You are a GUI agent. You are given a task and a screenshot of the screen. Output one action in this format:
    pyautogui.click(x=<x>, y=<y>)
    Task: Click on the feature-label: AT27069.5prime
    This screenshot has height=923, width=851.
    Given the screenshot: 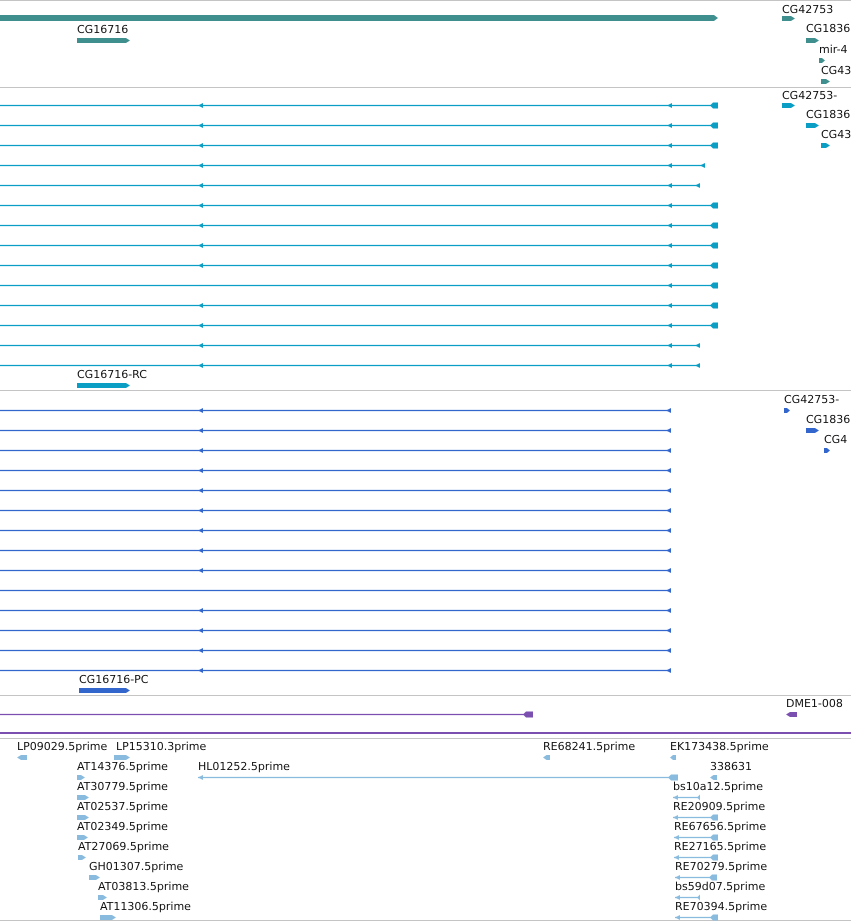 What is the action you would take?
    pyautogui.click(x=123, y=847)
    